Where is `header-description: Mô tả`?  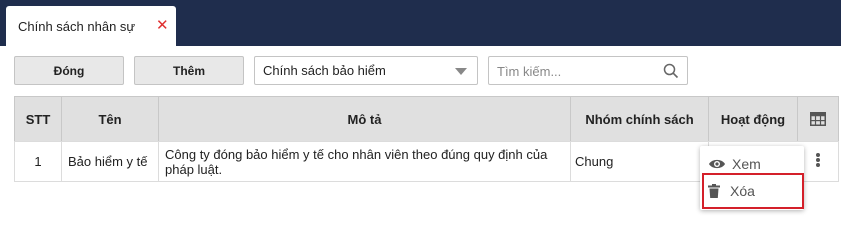 header-description: Mô tả is located at coordinates (364, 119).